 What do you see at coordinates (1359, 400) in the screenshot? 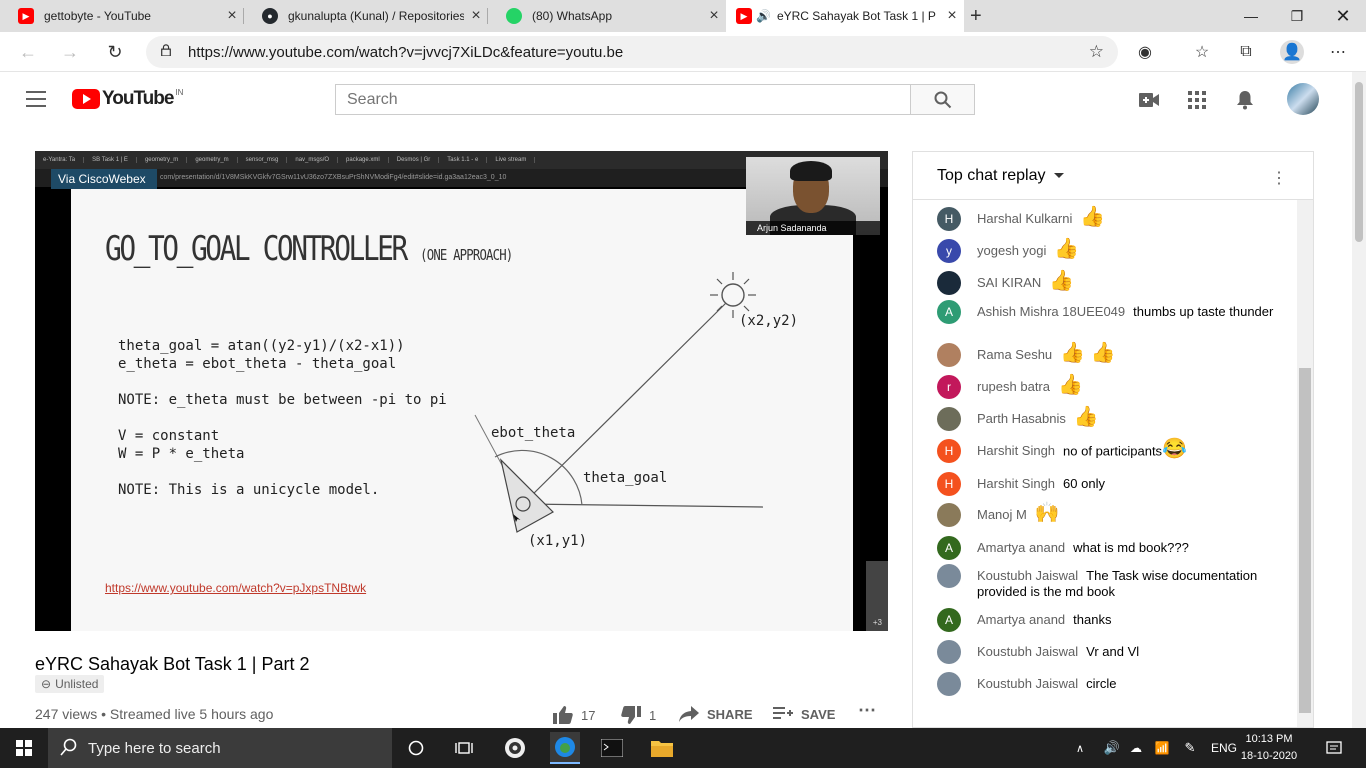
I see `page-scrollbar` at bounding box center [1359, 400].